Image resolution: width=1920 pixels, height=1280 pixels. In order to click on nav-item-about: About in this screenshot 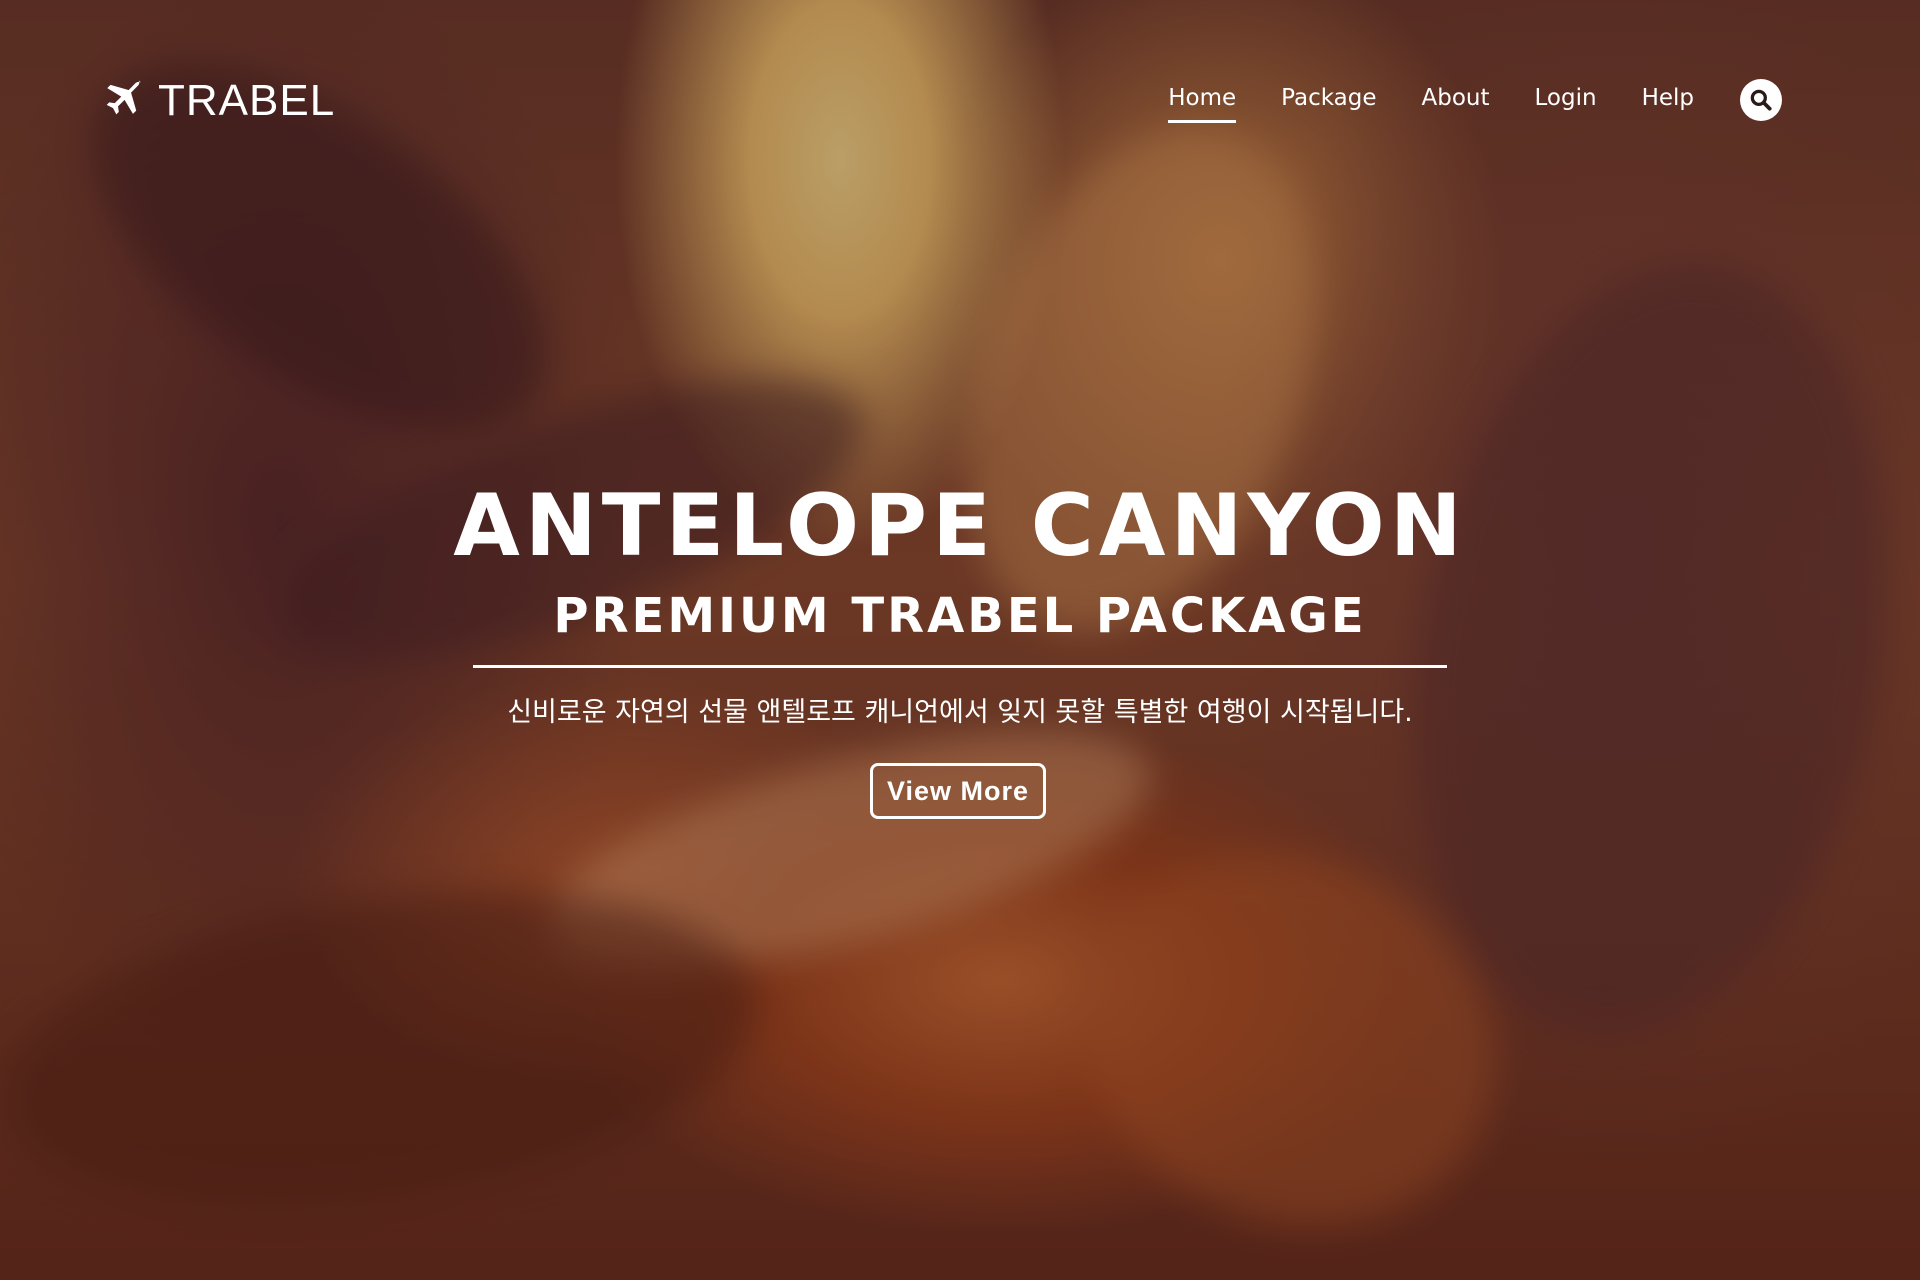, I will do `click(1455, 103)`.